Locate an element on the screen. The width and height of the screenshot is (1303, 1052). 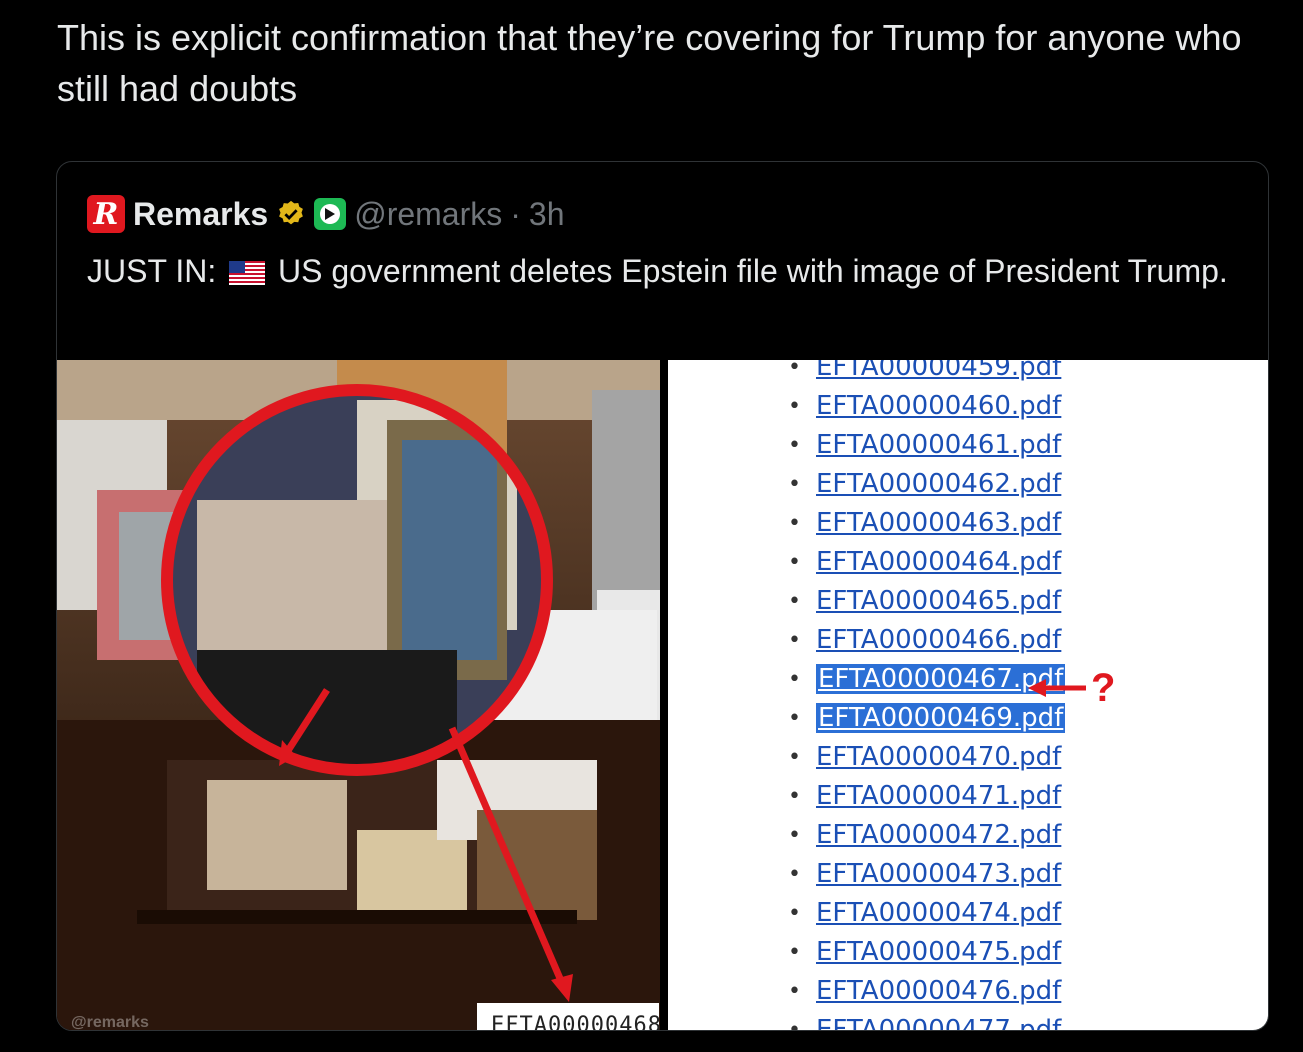
file-list-item: EFTA00000462.pdf is located at coordinates (926, 484).